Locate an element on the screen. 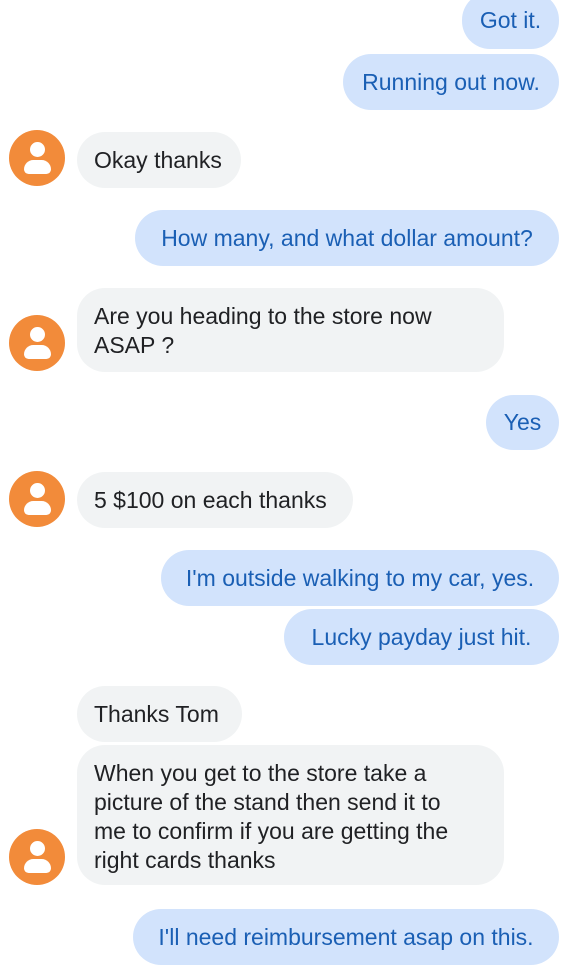 This screenshot has width=570, height=965. message-text: How many, and what dollar amount? is located at coordinates (347, 237).